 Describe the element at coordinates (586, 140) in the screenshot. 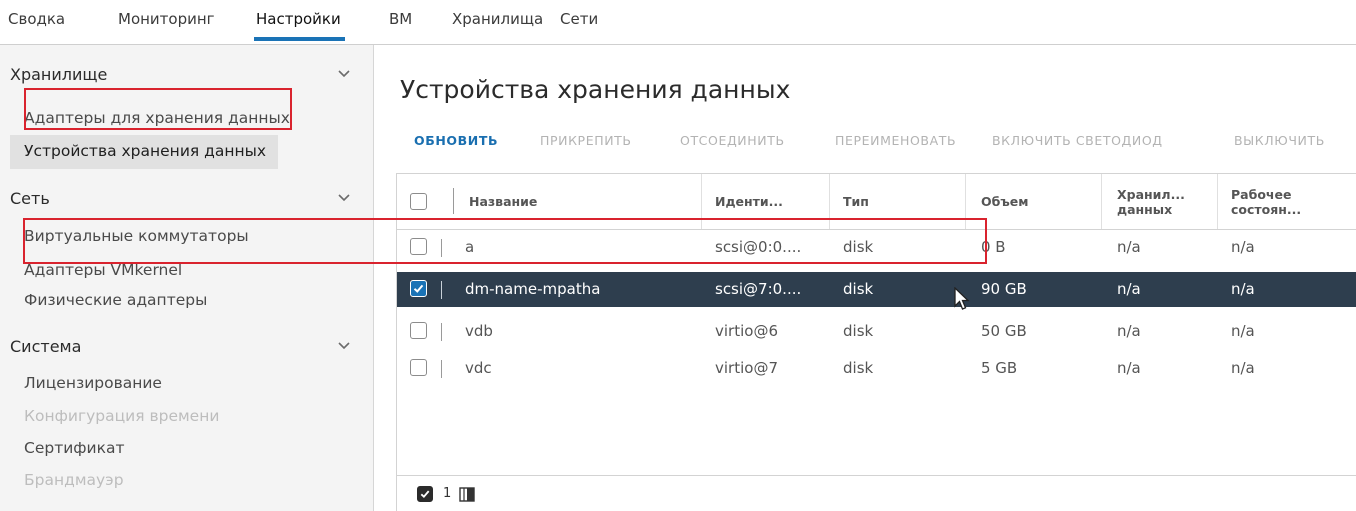

I see `attach-button: ПРИКРЕПИТЬ` at that location.